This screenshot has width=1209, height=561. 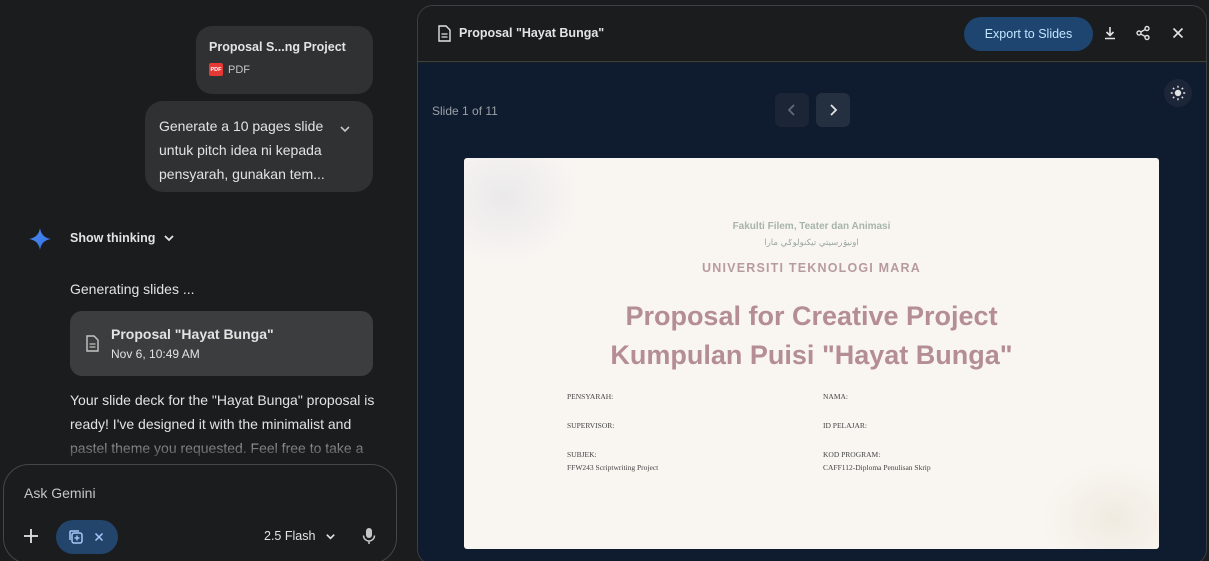 I want to click on field-label: PENSYARAH:, so click(x=590, y=396).